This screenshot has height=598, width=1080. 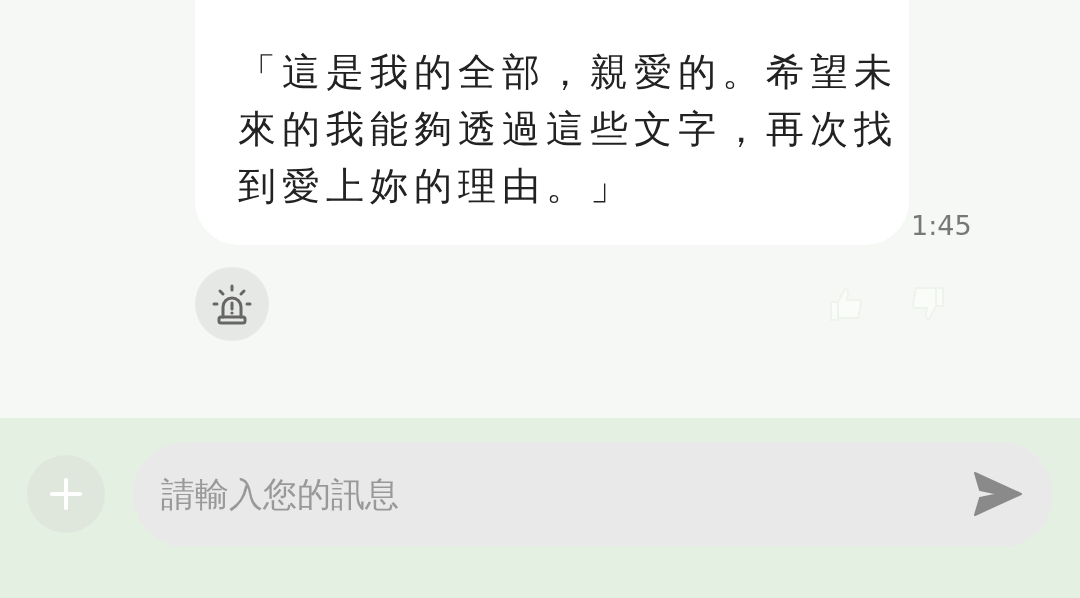 I want to click on plus-icon, so click(x=66, y=494).